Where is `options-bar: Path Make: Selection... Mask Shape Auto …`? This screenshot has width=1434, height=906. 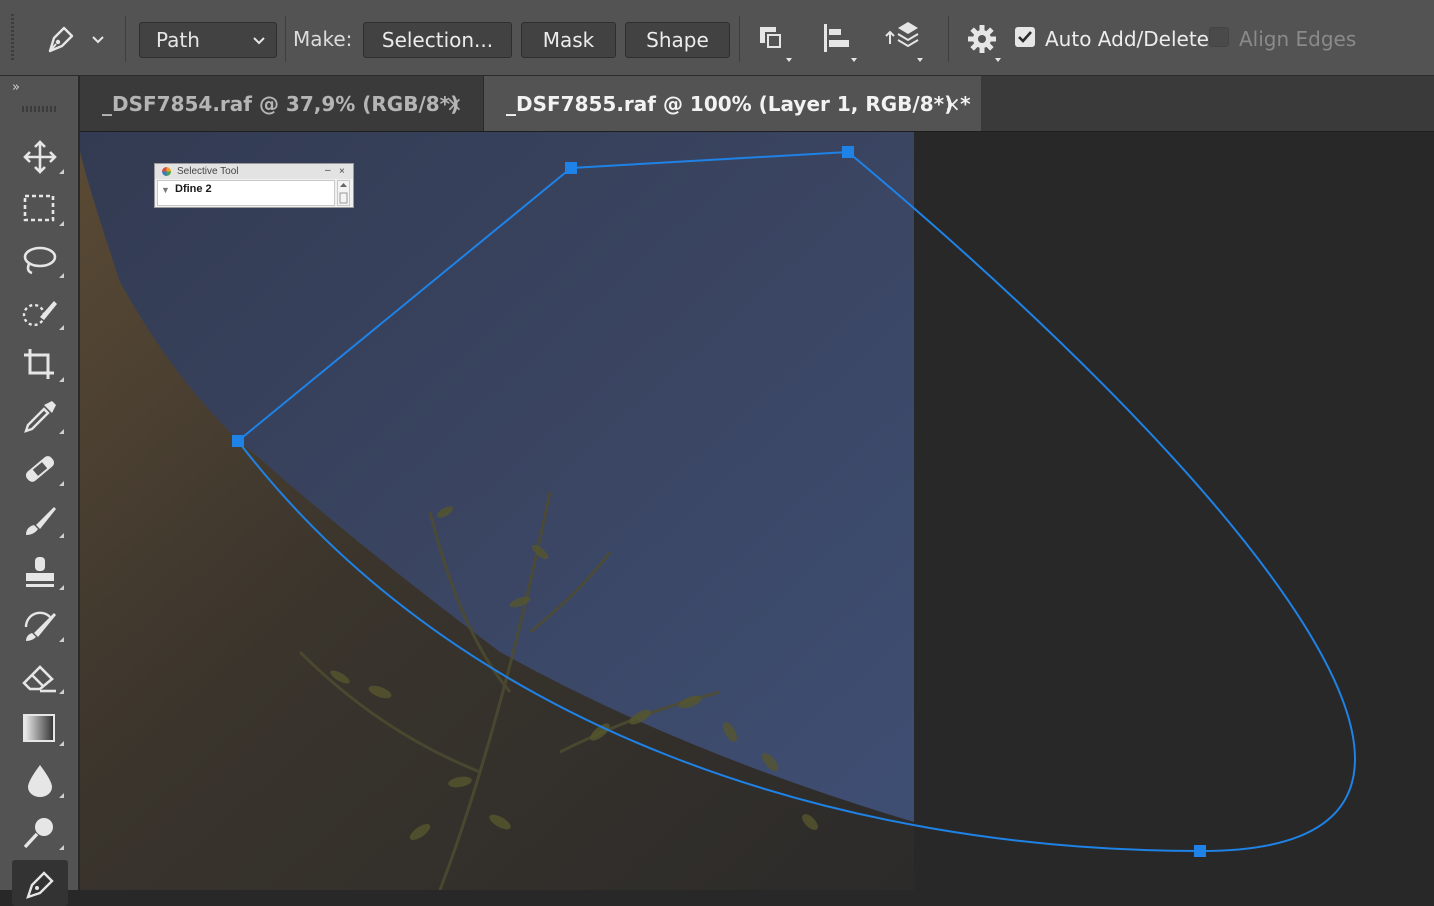
options-bar: Path Make: Selection... Mask Shape Auto … is located at coordinates (717, 38).